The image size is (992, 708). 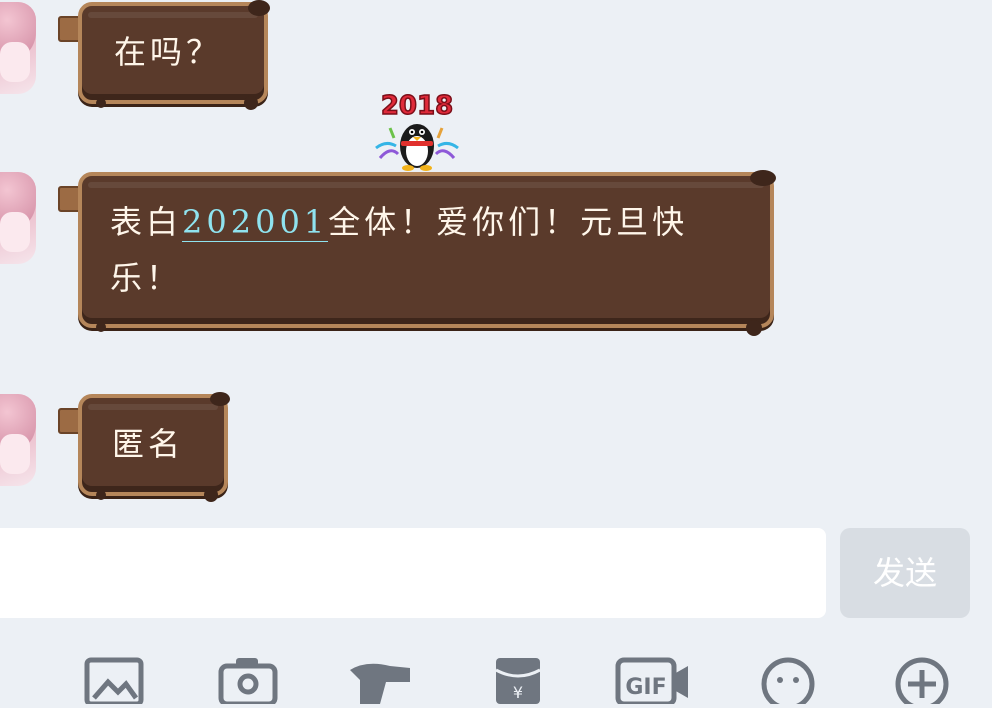 What do you see at coordinates (905, 573) in the screenshot?
I see `send-button: 发送` at bounding box center [905, 573].